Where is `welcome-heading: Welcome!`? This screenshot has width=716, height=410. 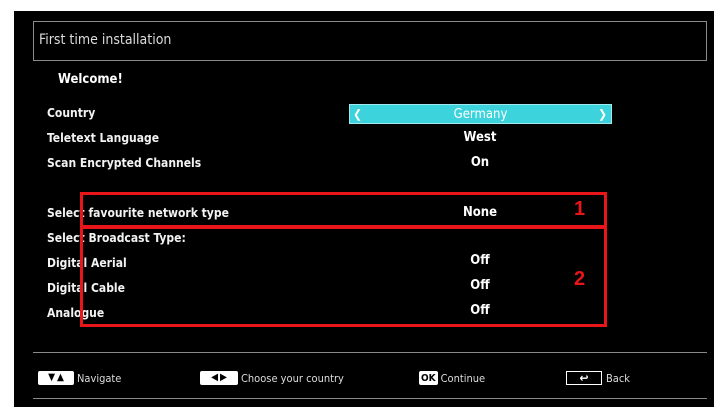
welcome-heading: Welcome! is located at coordinates (90, 79).